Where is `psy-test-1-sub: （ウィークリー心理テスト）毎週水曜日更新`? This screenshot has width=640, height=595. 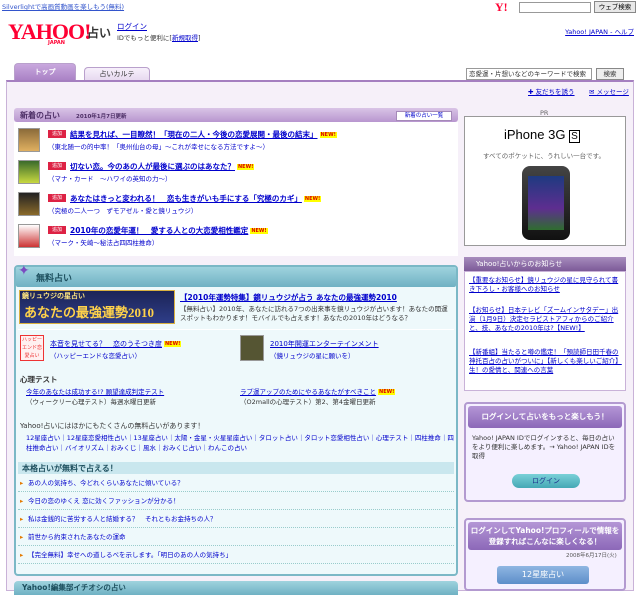 psy-test-1-sub: （ウィークリー心理テスト）毎週水曜日更新 is located at coordinates (91, 402).